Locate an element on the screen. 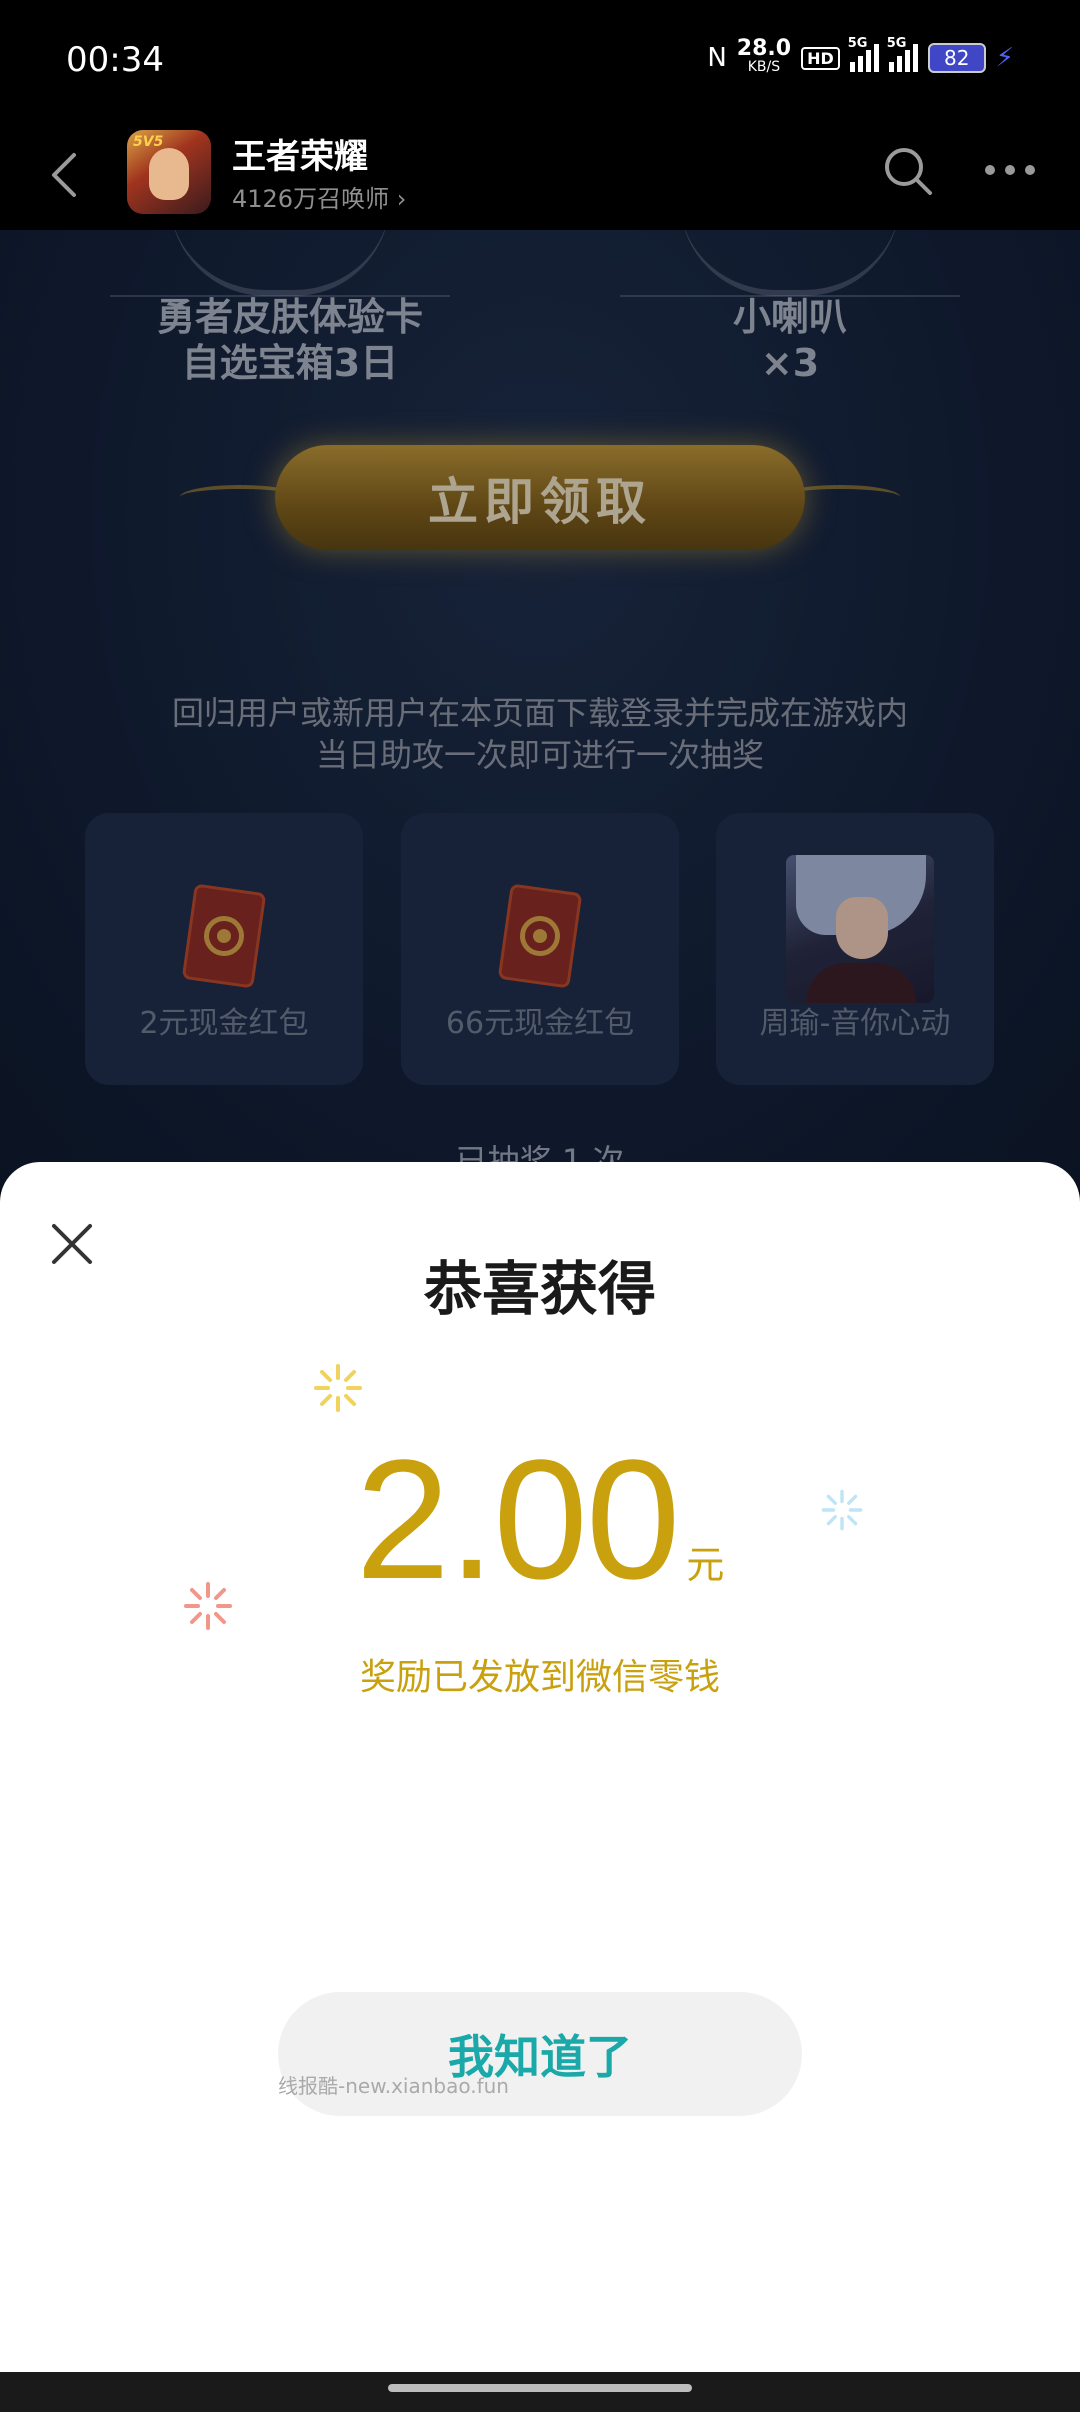 The width and height of the screenshot is (1080, 2412). prize-frame-right is located at coordinates (790, 263).